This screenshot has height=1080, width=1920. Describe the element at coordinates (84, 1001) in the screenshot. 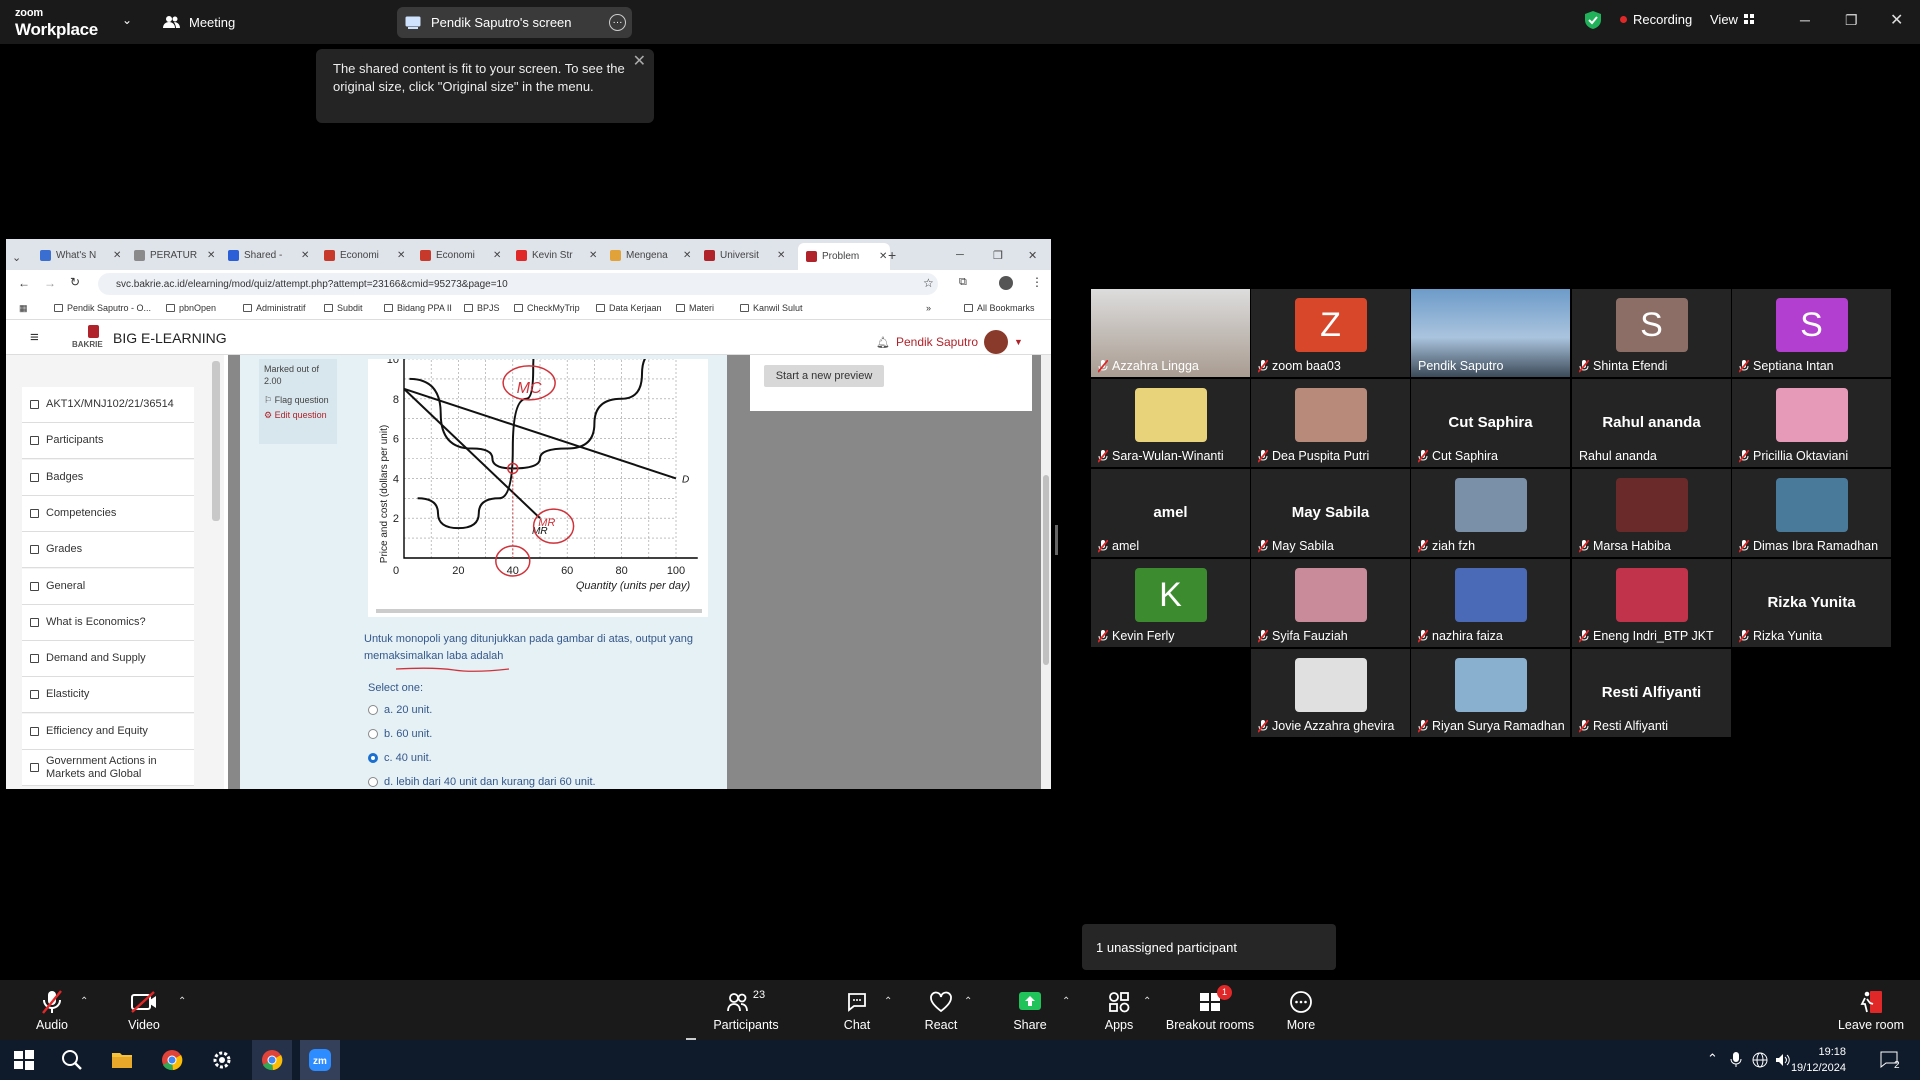

I see `audio-caret-icon: ⌃` at that location.